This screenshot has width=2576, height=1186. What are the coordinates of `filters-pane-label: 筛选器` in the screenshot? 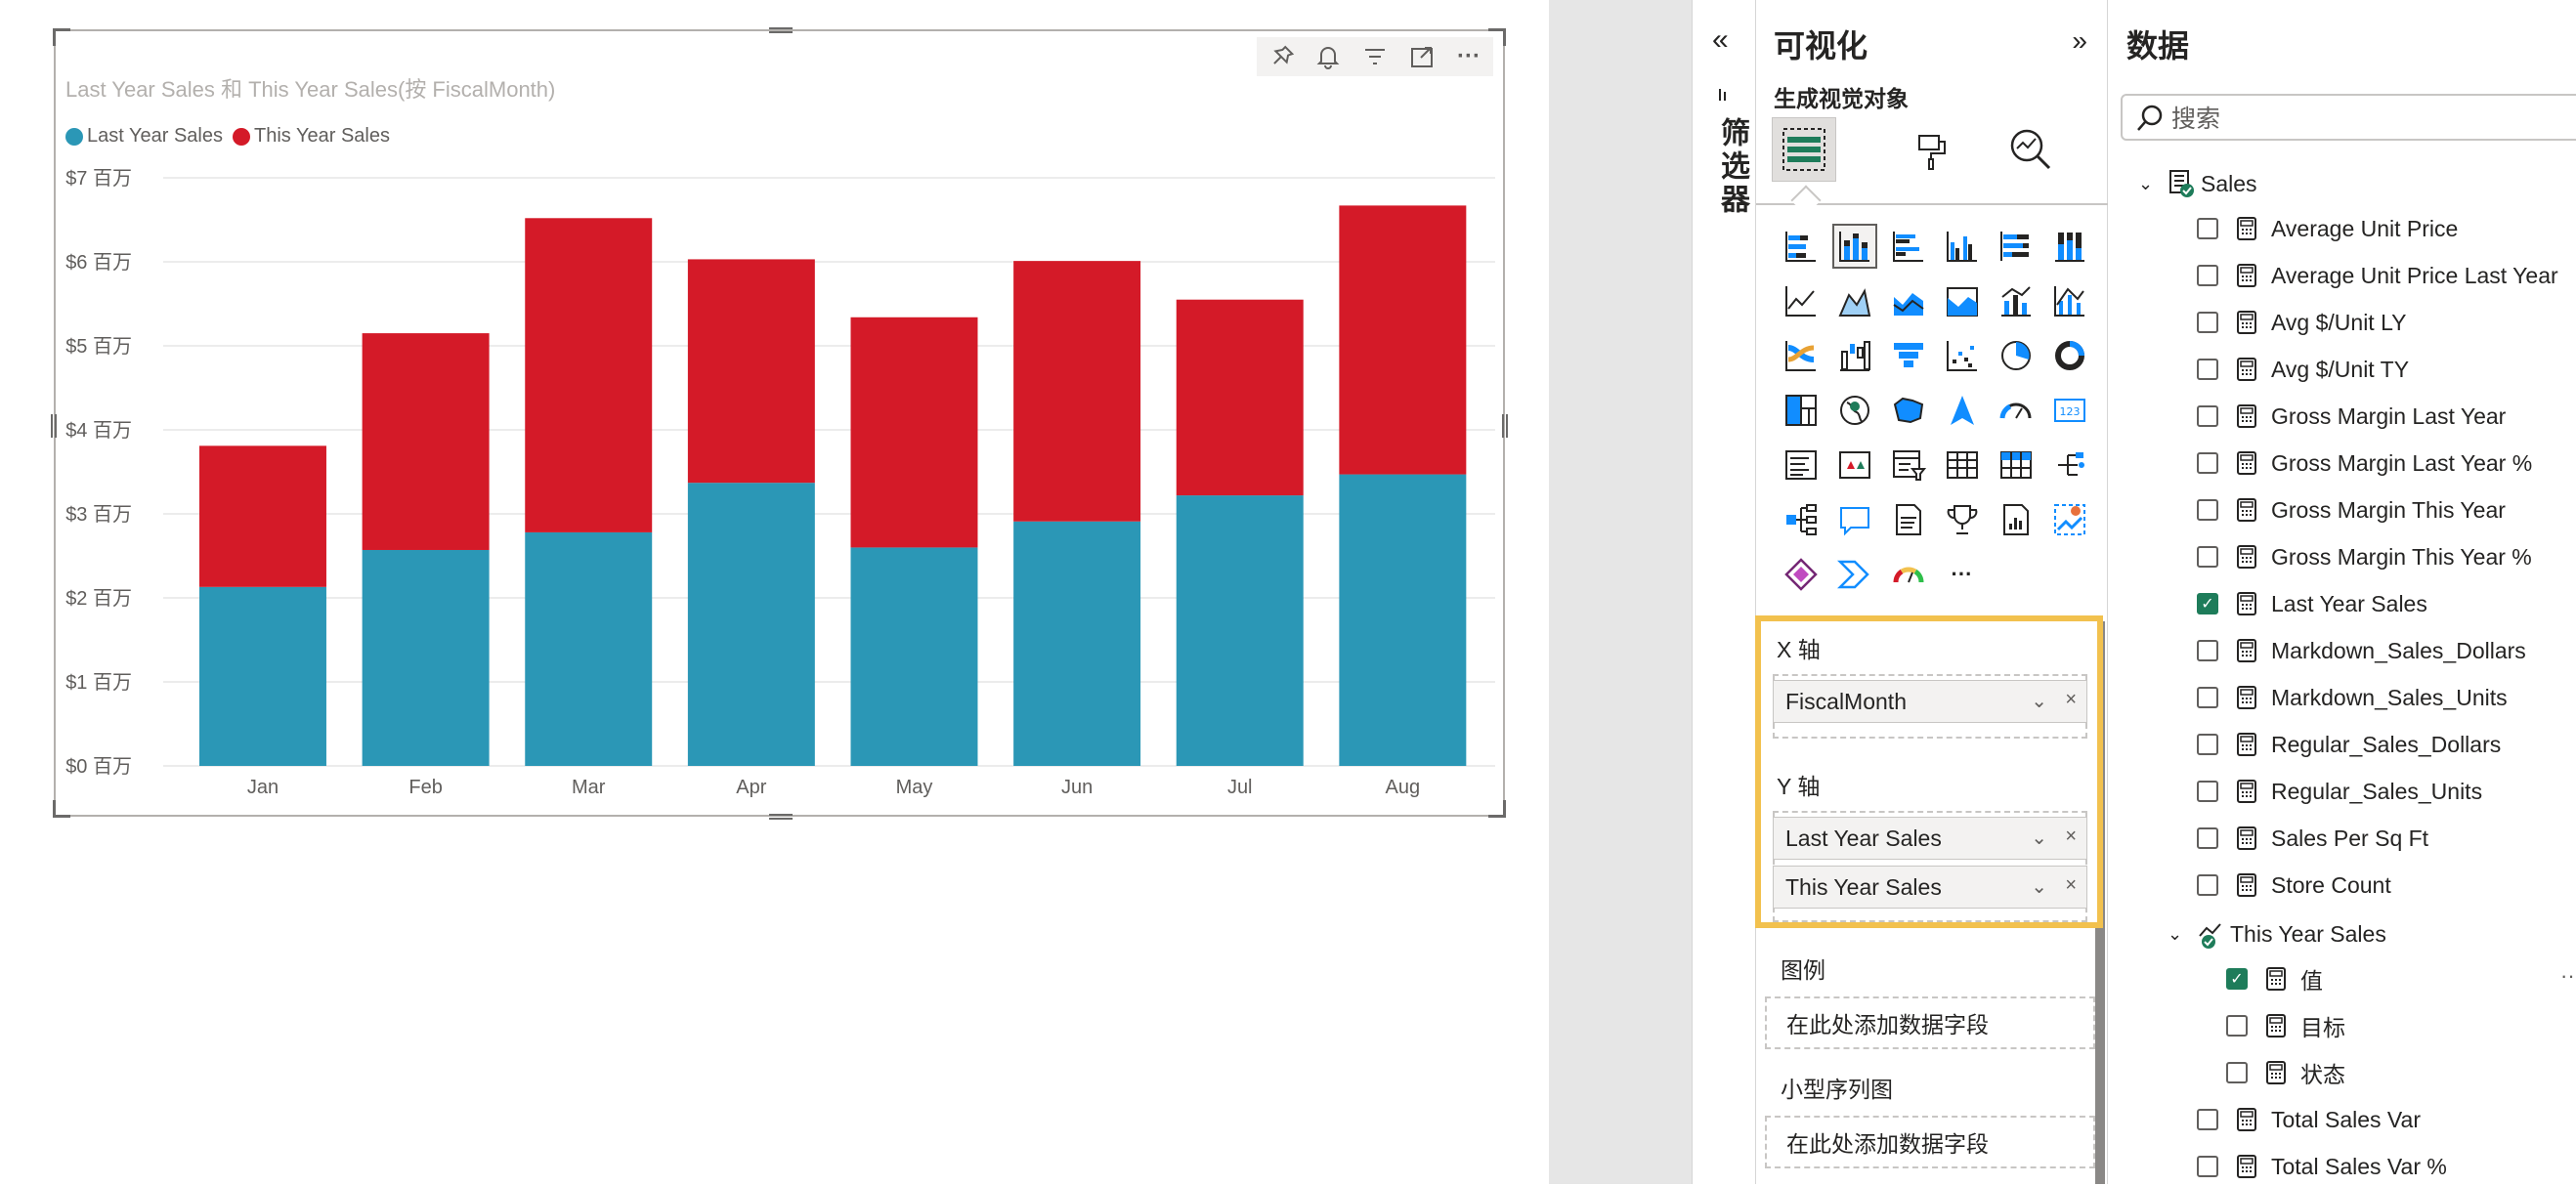 It's located at (1731, 167).